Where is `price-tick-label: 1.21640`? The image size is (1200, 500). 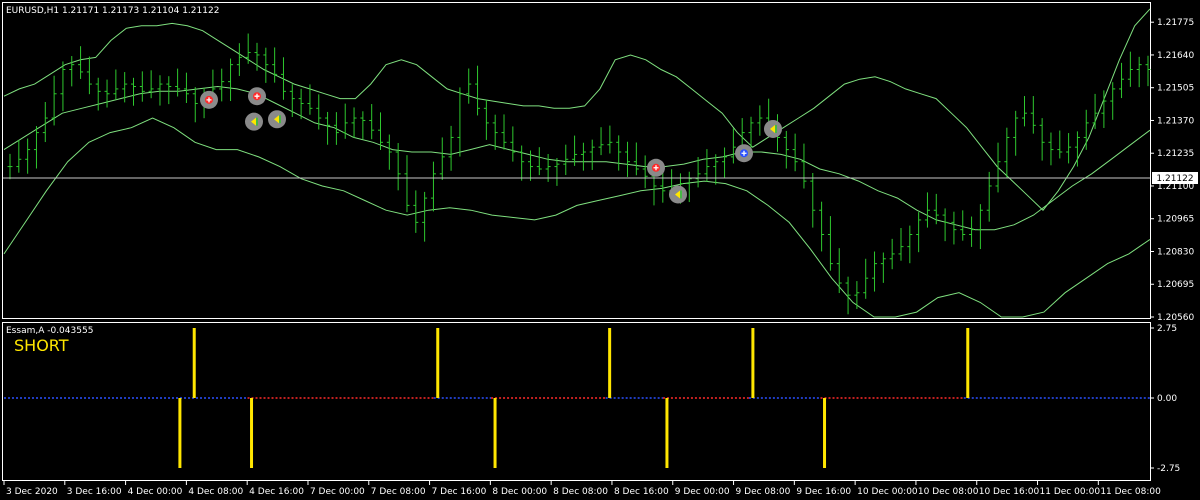 price-tick-label: 1.21640 is located at coordinates (1175, 56).